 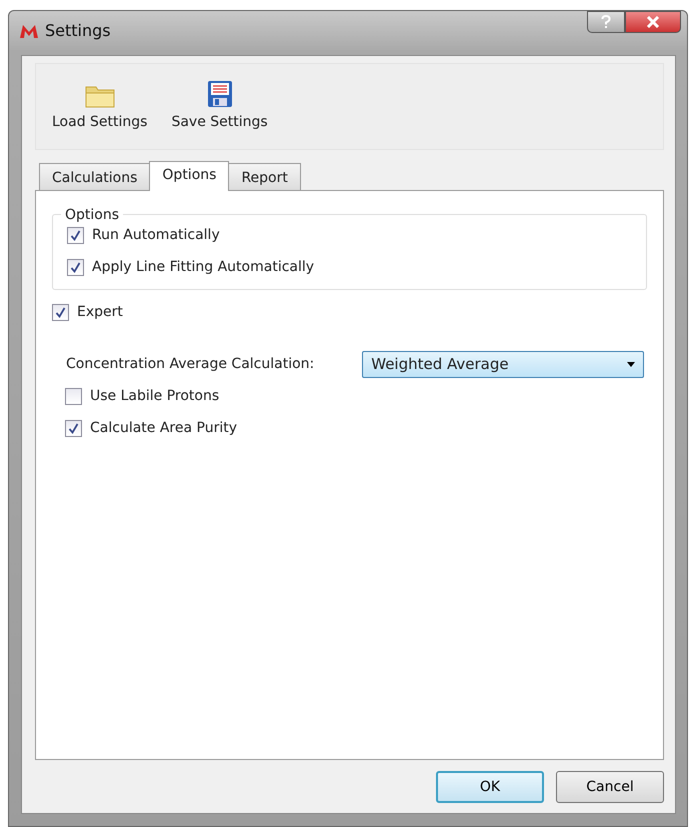 What do you see at coordinates (219, 106) in the screenshot?
I see `toolbar-button: Save Settings` at bounding box center [219, 106].